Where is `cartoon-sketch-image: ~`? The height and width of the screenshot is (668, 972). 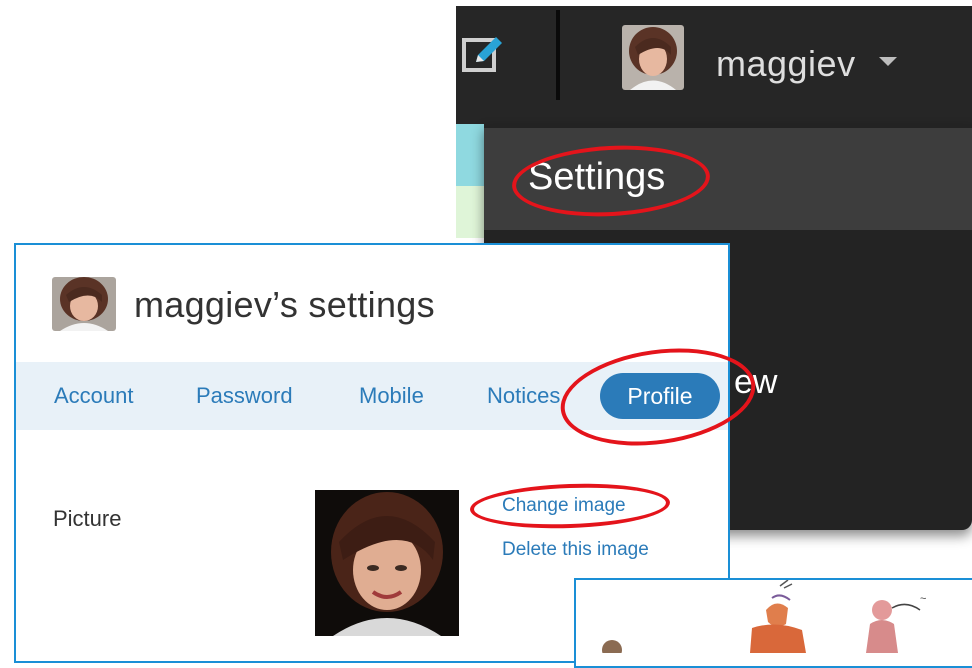 cartoon-sketch-image: ~ is located at coordinates (764, 616).